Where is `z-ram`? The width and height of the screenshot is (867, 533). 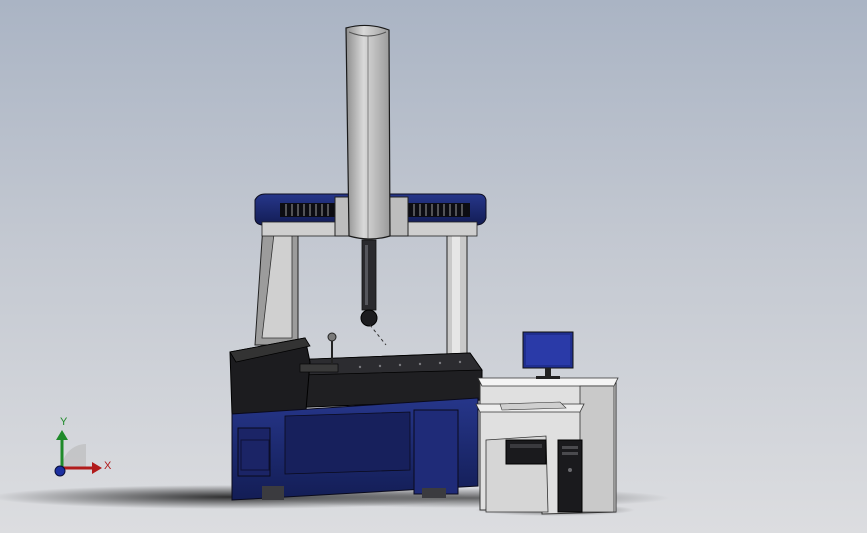
z-ram is located at coordinates (368, 132).